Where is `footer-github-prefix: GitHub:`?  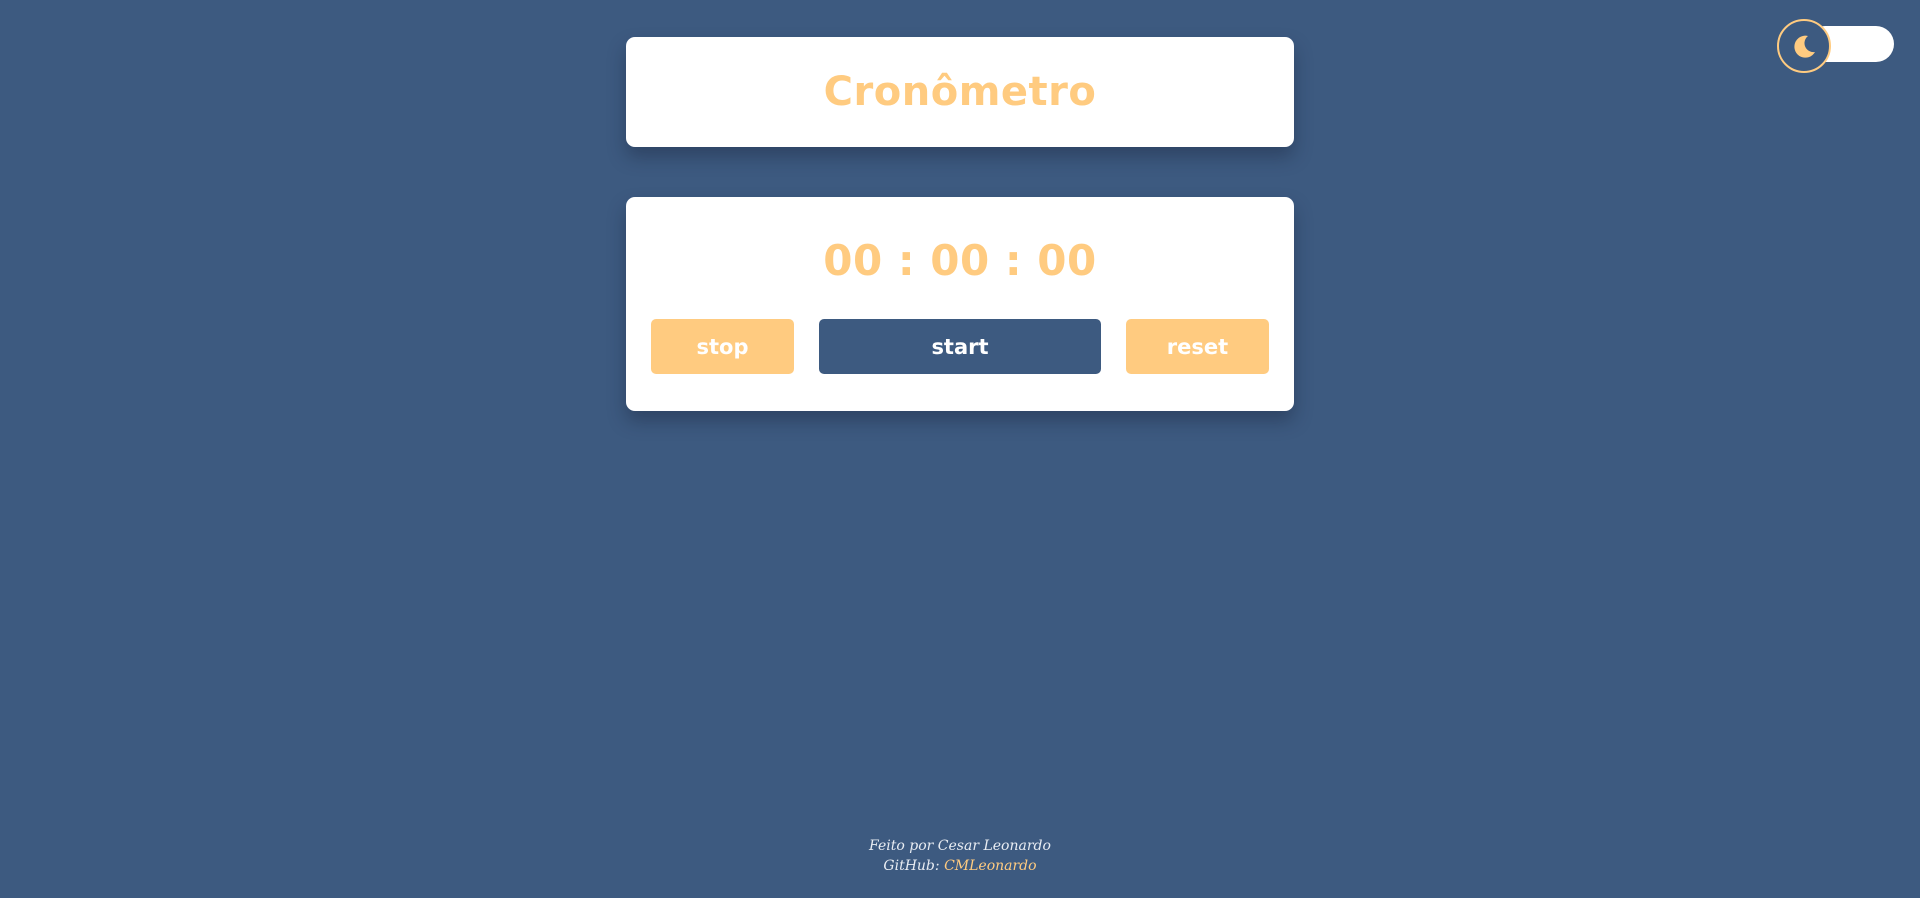 footer-github-prefix: GitHub: is located at coordinates (911, 866).